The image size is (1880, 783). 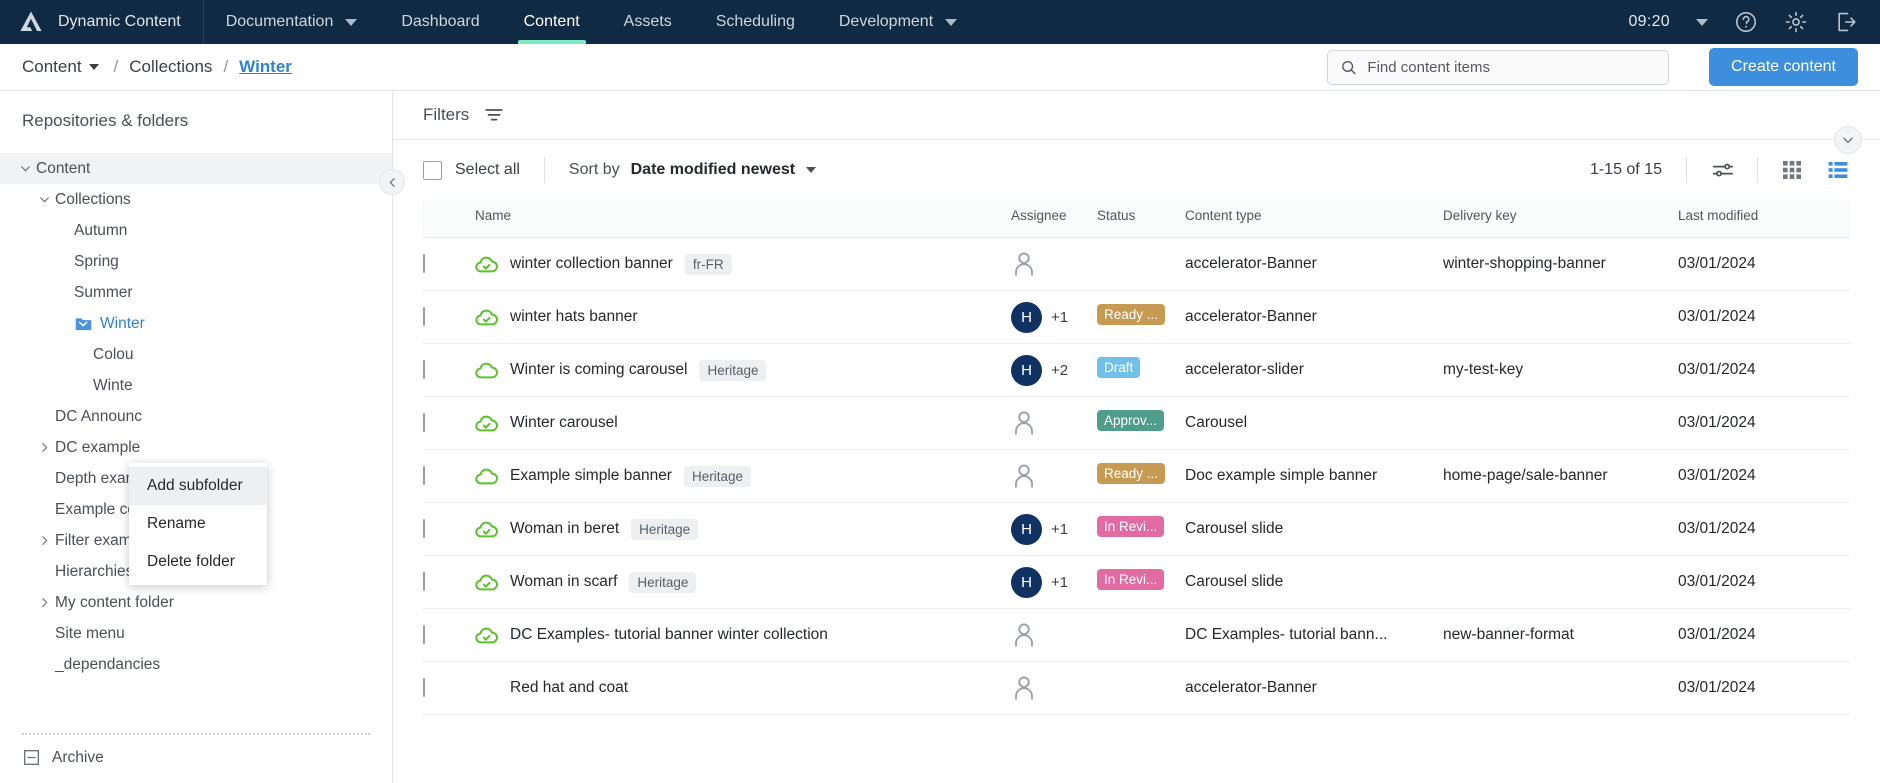 What do you see at coordinates (196, 385) in the screenshot?
I see `sidebar-item-winte: Winte` at bounding box center [196, 385].